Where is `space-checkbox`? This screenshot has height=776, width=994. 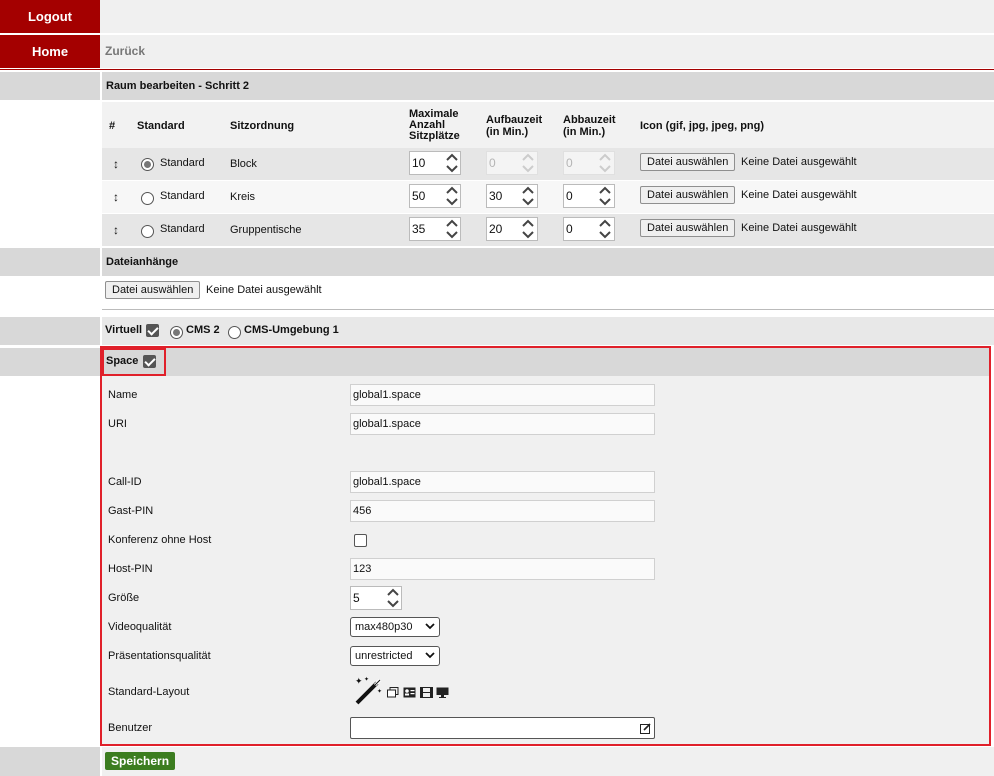
space-checkbox is located at coordinates (149, 361).